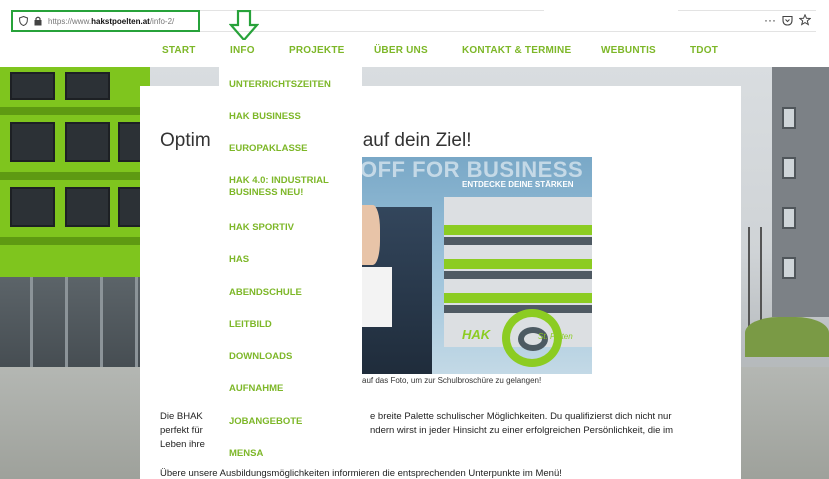 Image resolution: width=829 pixels, height=479 pixels. I want to click on browser-toolbar: https://www.hakstpoelten.at/info-2/ ···, so click(414, 20).